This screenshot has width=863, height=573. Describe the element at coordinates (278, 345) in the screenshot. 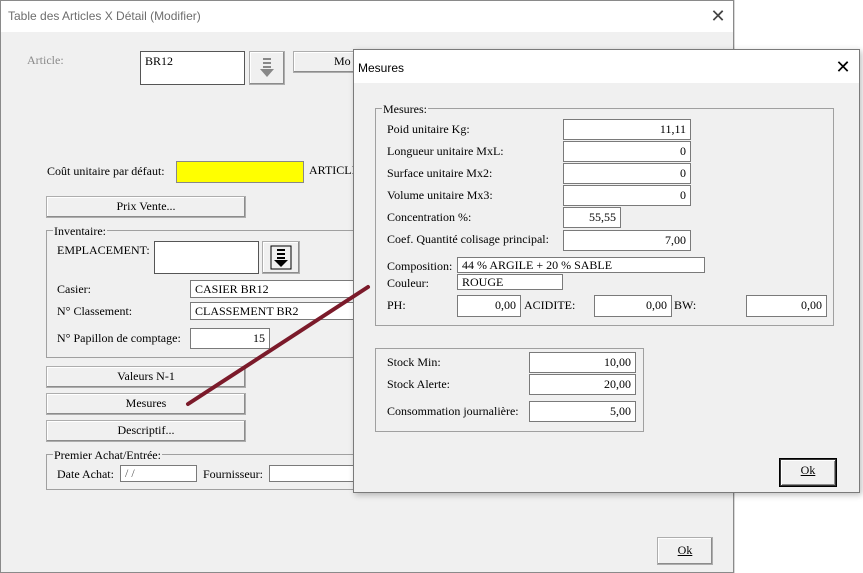

I see `annotation-arrow` at that location.